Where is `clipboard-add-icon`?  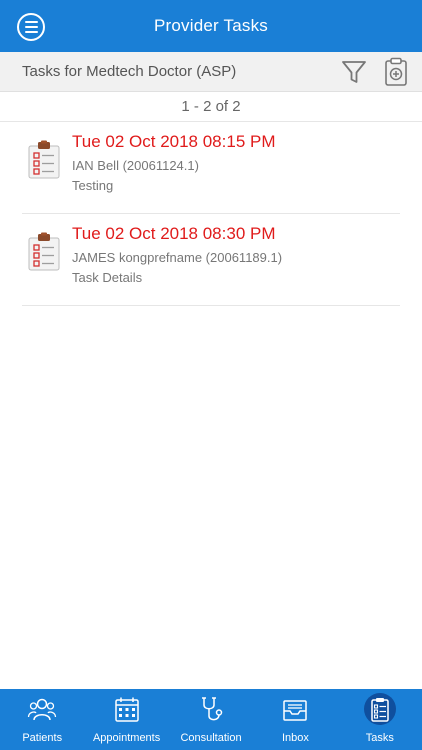
clipboard-add-icon is located at coordinates (396, 71).